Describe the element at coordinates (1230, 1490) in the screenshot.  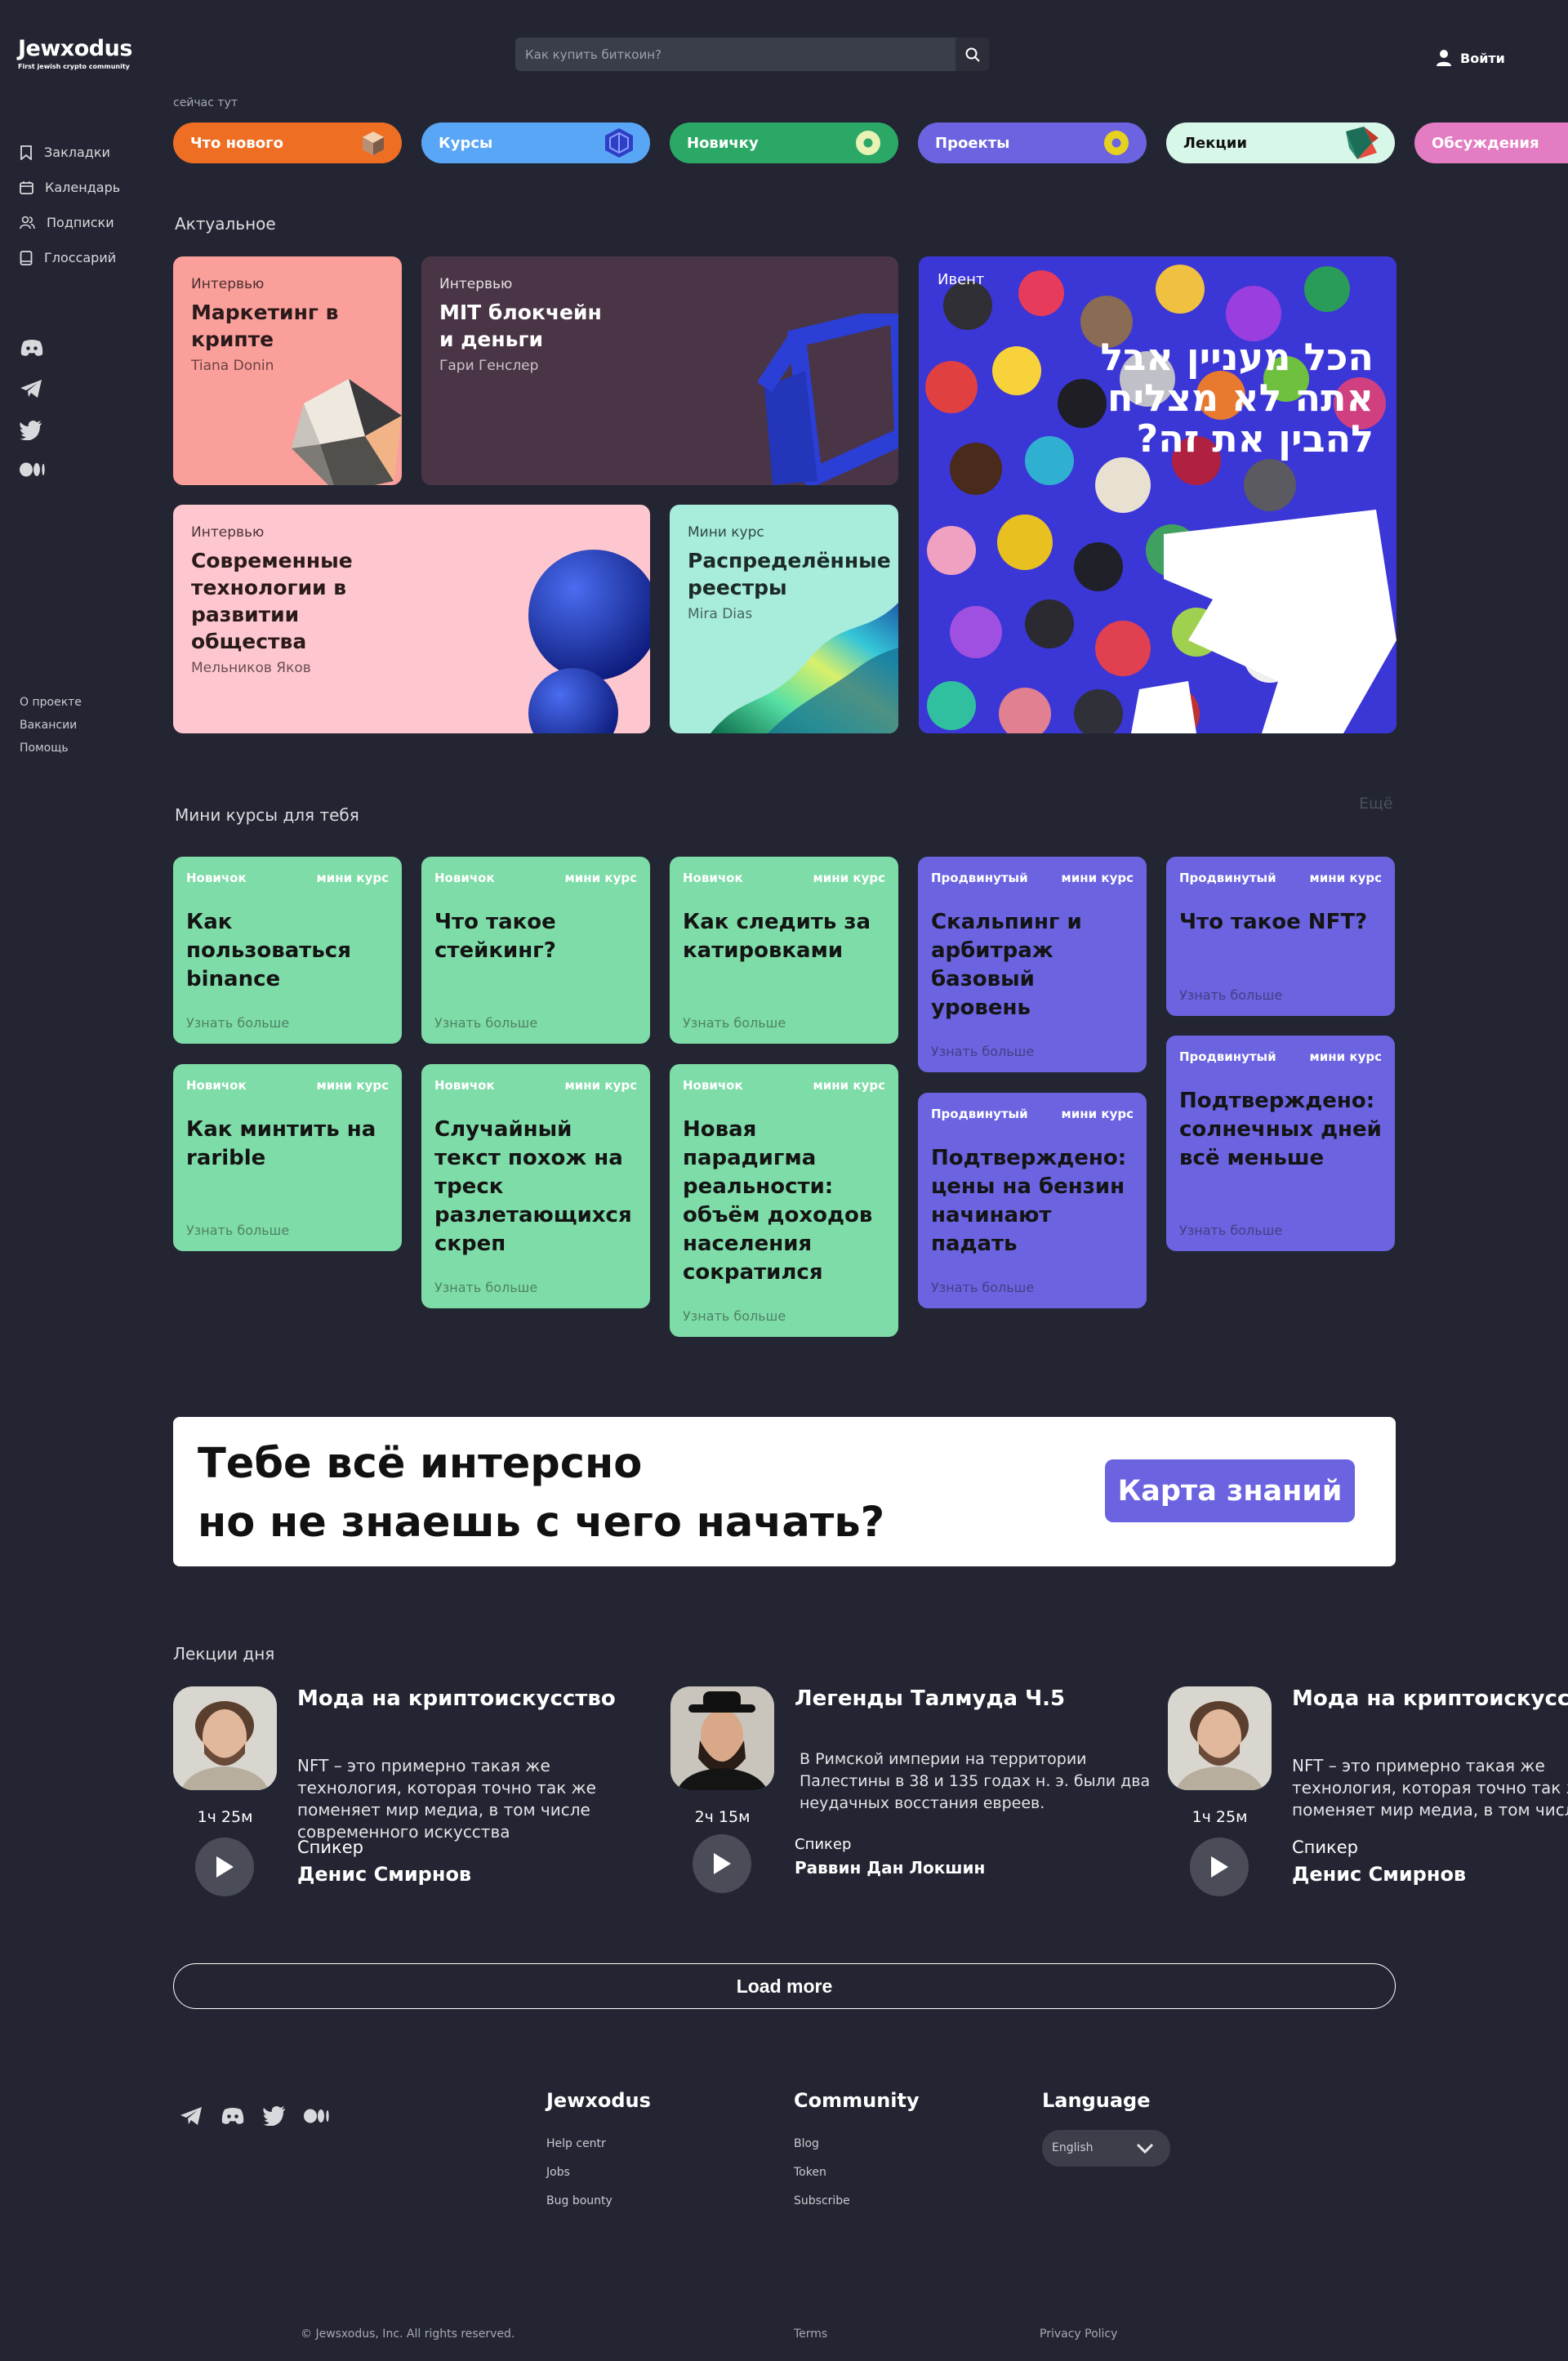
I see `knowledge-map-button: Карта знаний` at that location.